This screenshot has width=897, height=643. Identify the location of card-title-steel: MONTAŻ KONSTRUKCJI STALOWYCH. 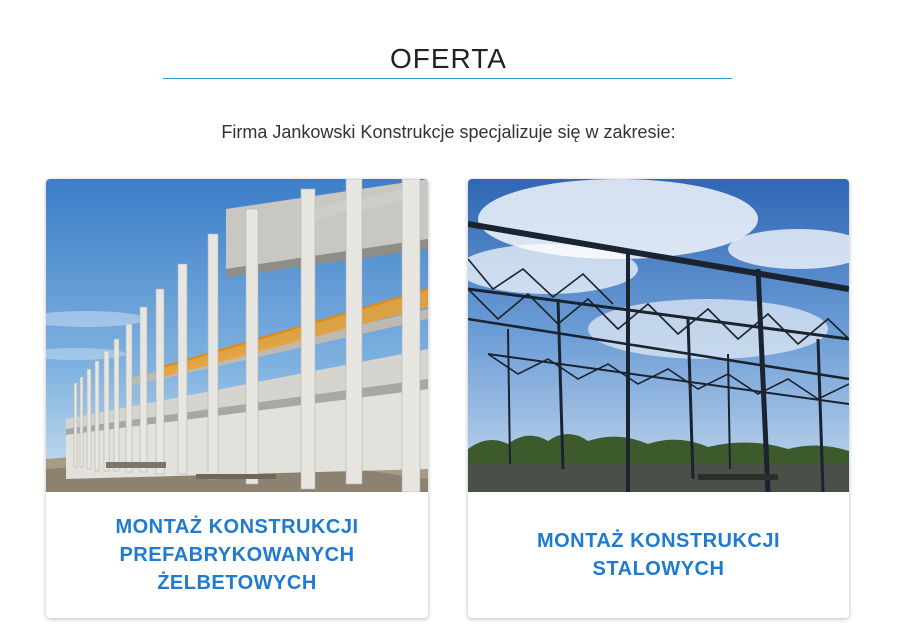
(658, 555).